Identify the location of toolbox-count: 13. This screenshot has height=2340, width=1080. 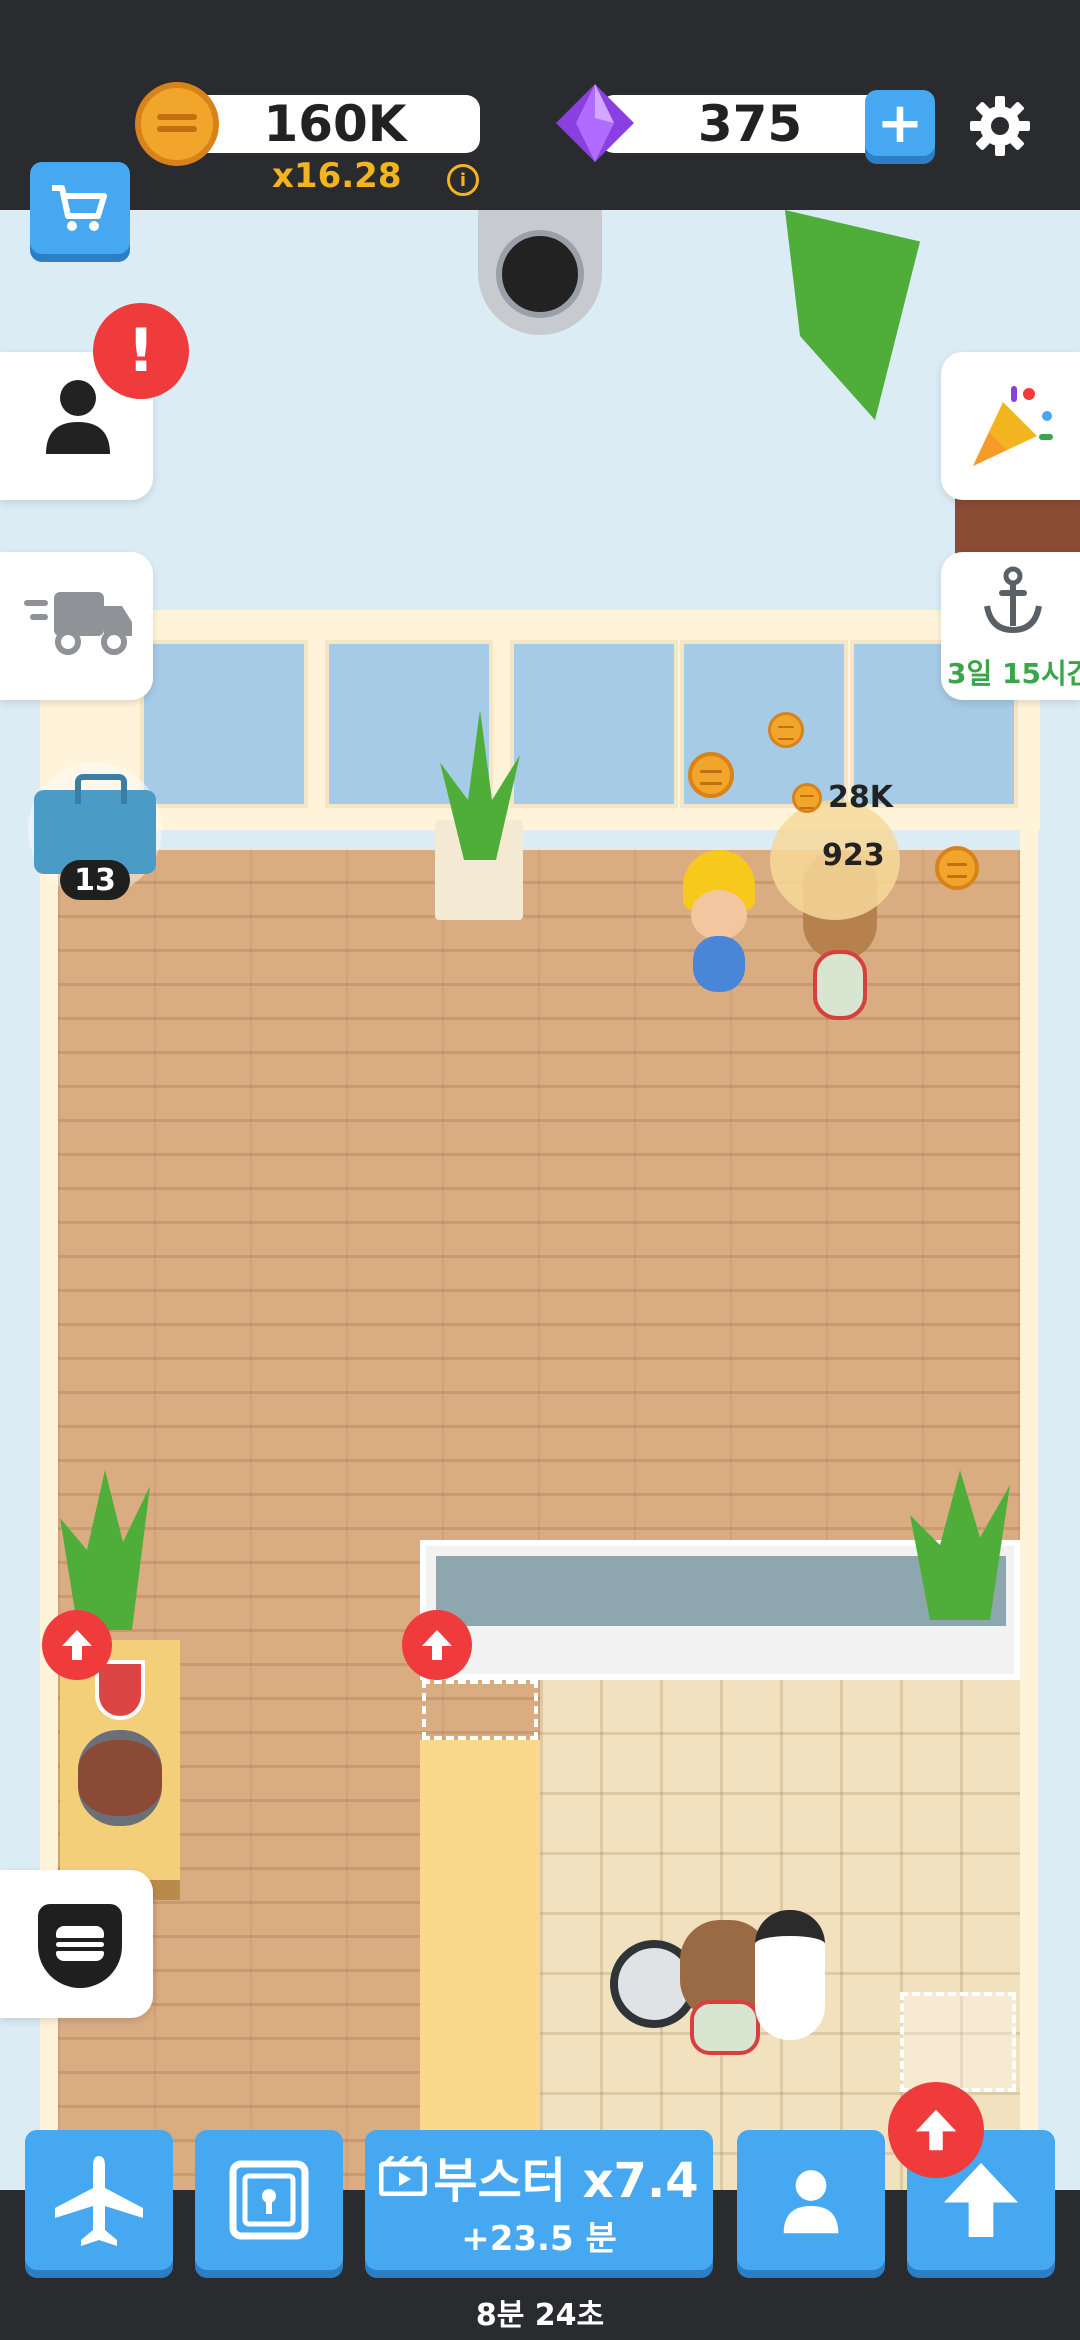
(95, 880).